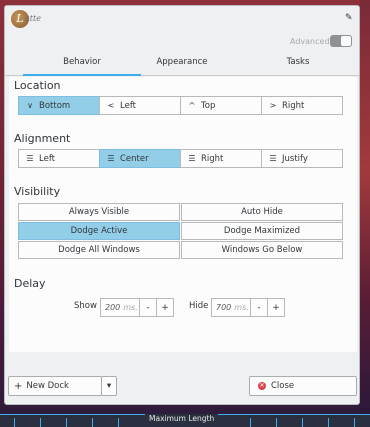 The width and height of the screenshot is (370, 427). I want to click on align-justify-button: ☰ Justify, so click(302, 158).